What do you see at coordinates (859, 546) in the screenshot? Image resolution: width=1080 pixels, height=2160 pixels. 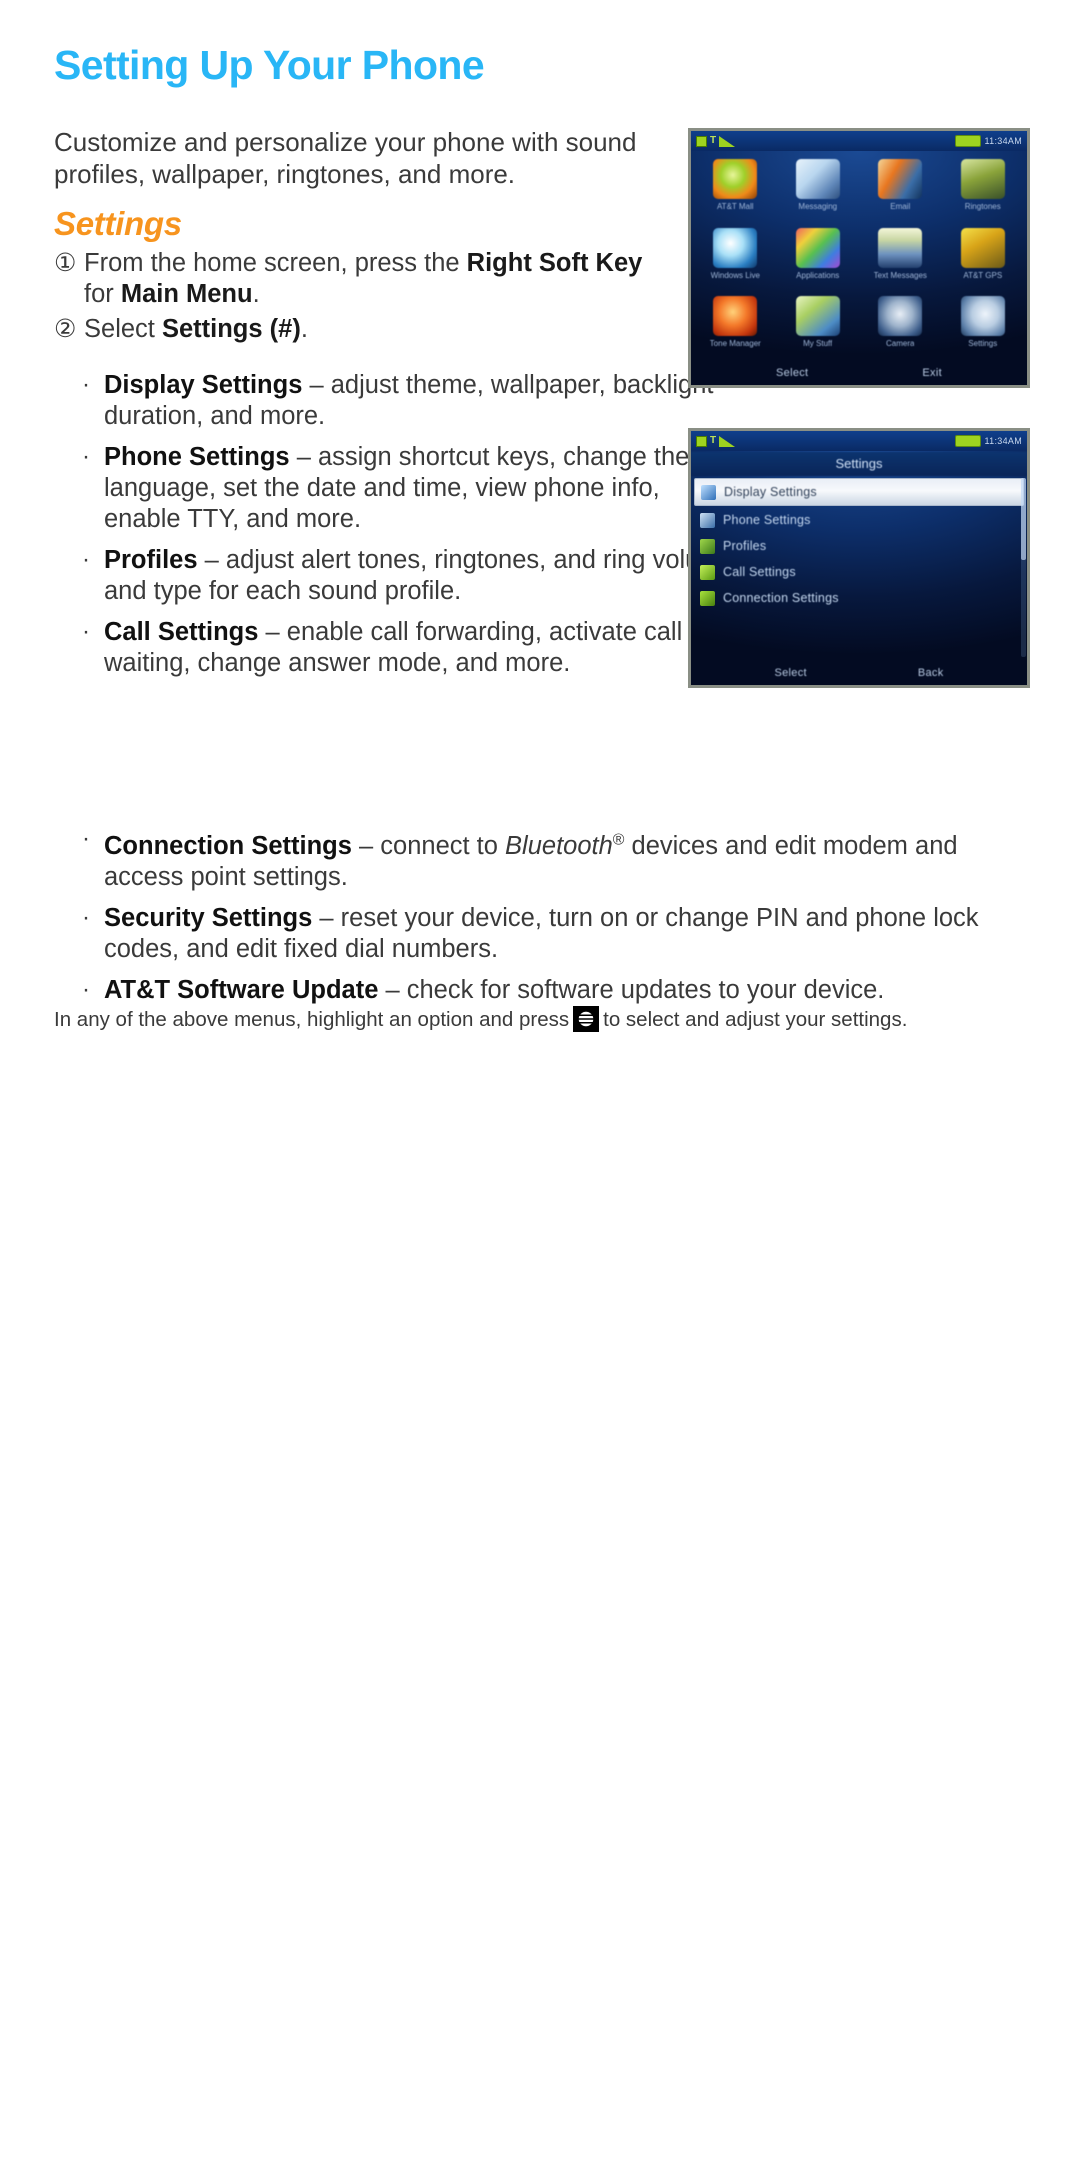 I see `settings-row-profiles: Profiles` at bounding box center [859, 546].